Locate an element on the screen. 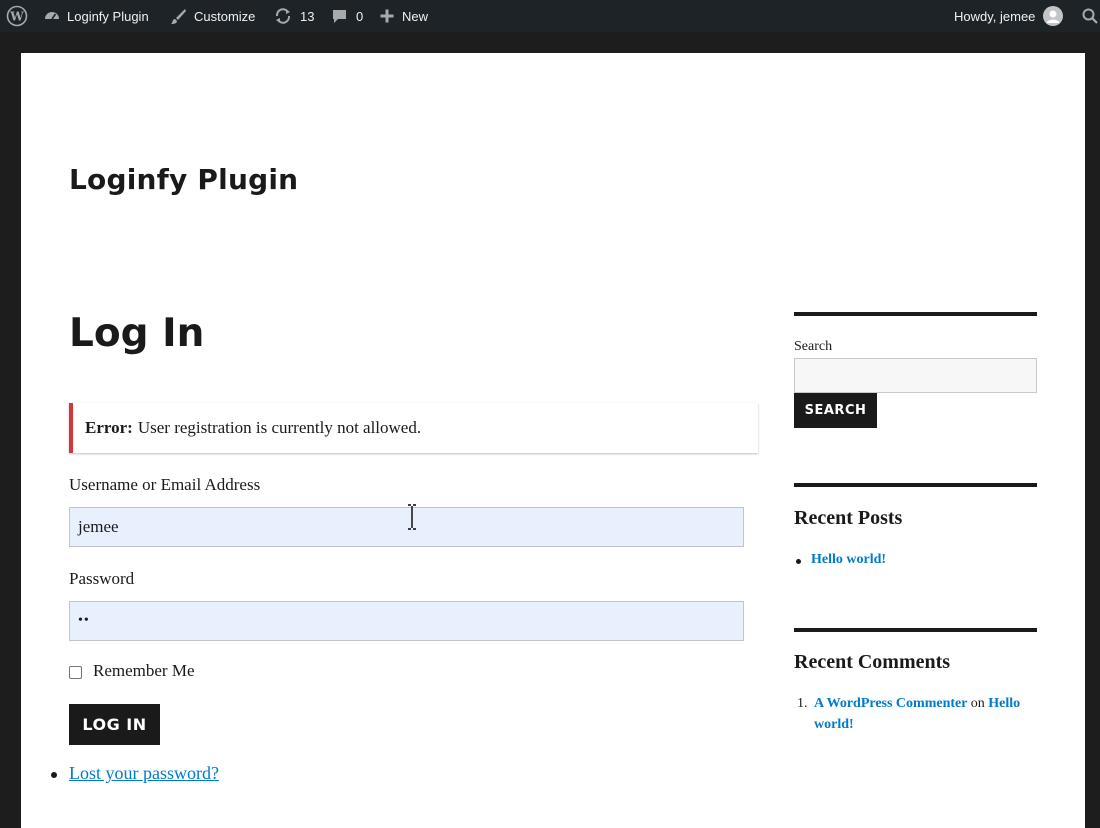  login-button: LOG IN is located at coordinates (114, 724).